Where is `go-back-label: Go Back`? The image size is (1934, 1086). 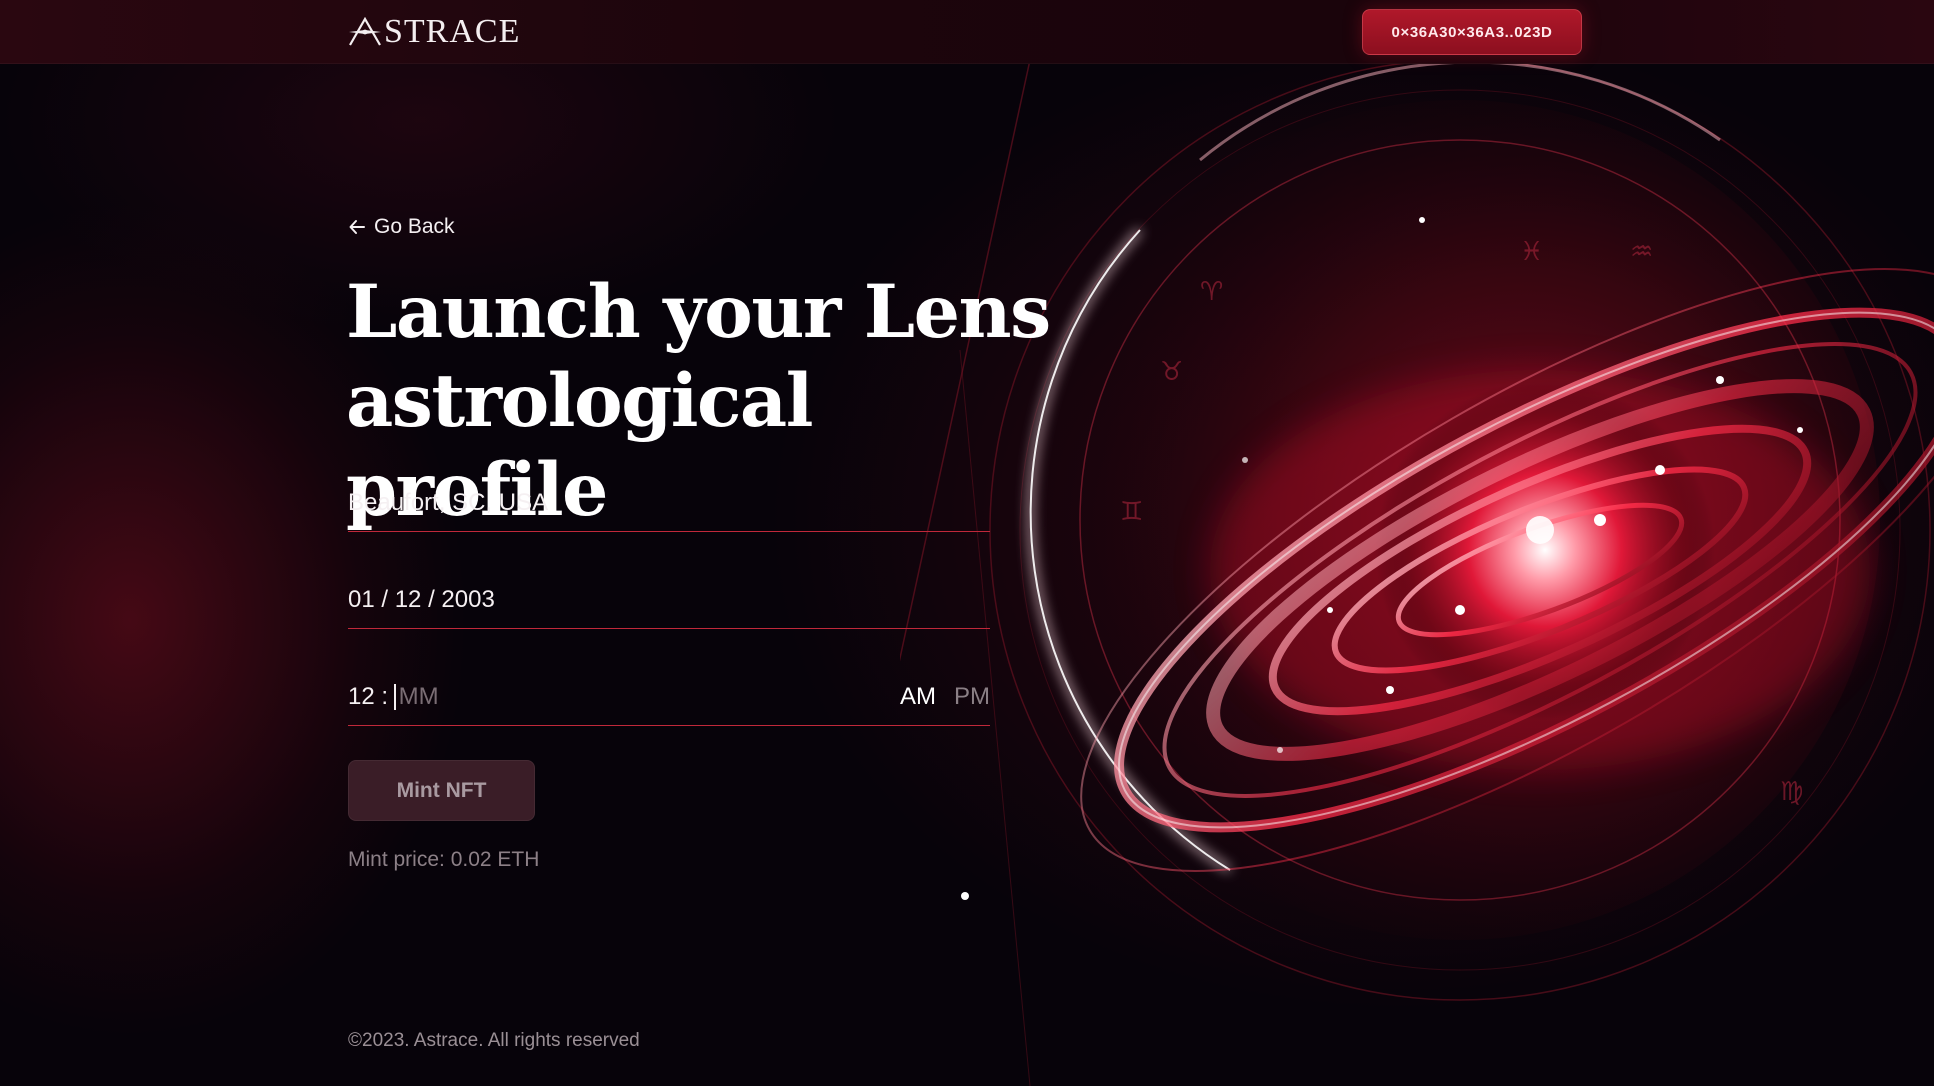 go-back-label: Go Back is located at coordinates (414, 226).